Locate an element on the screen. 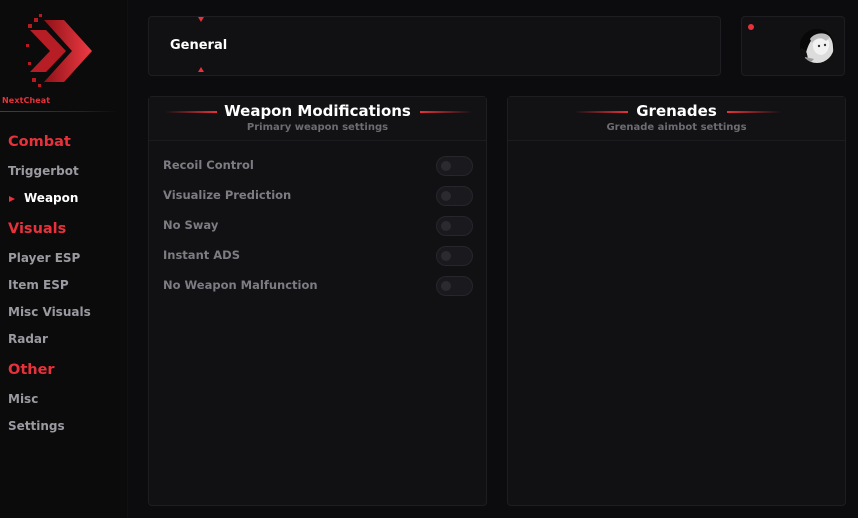  sidebar-item-misc: Misc is located at coordinates (23, 399).